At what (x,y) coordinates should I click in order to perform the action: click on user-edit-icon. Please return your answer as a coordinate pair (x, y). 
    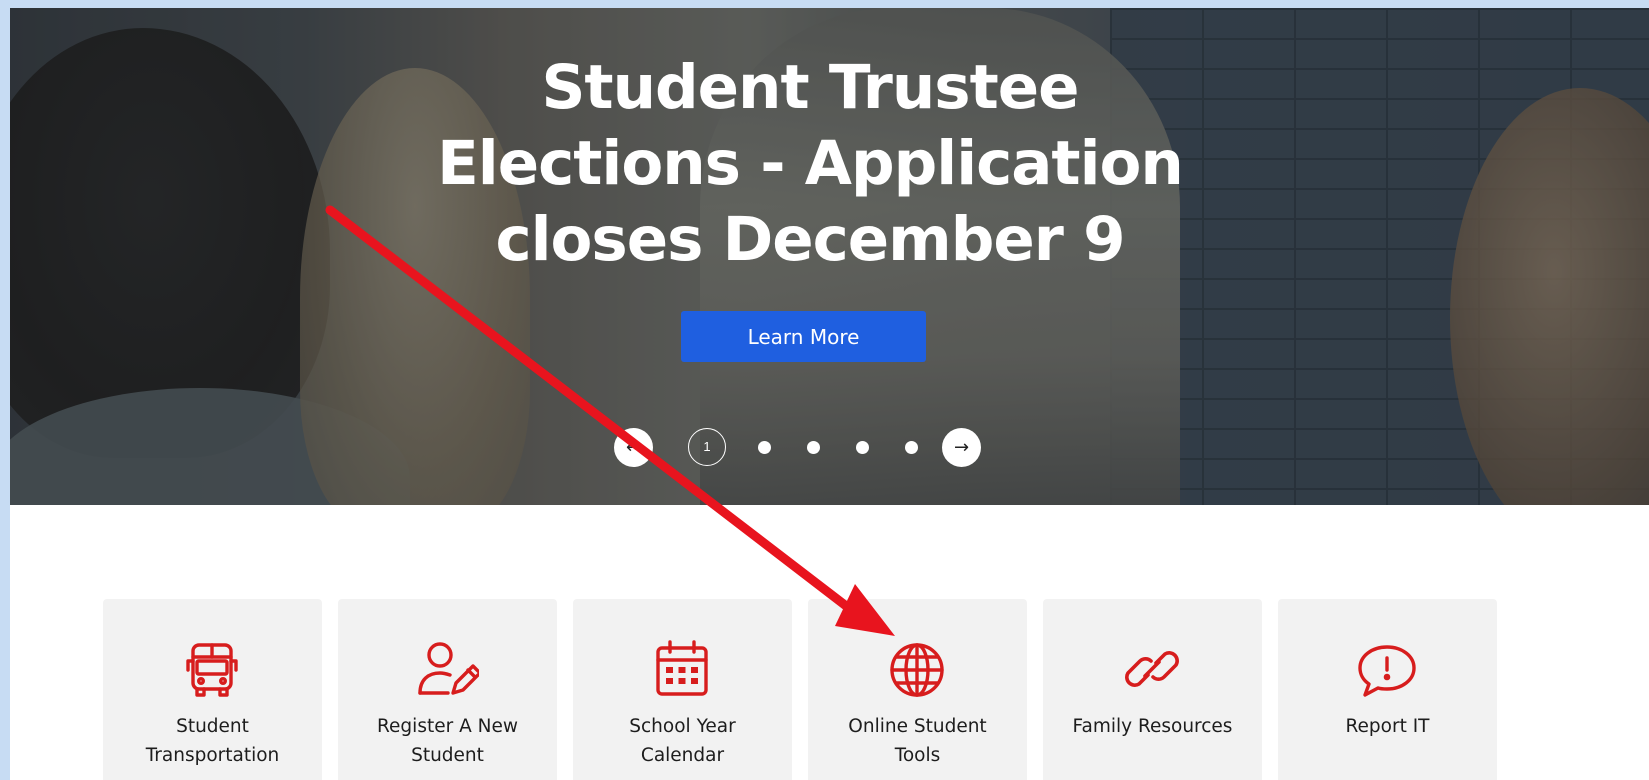
    Looking at the image, I should click on (448, 669).